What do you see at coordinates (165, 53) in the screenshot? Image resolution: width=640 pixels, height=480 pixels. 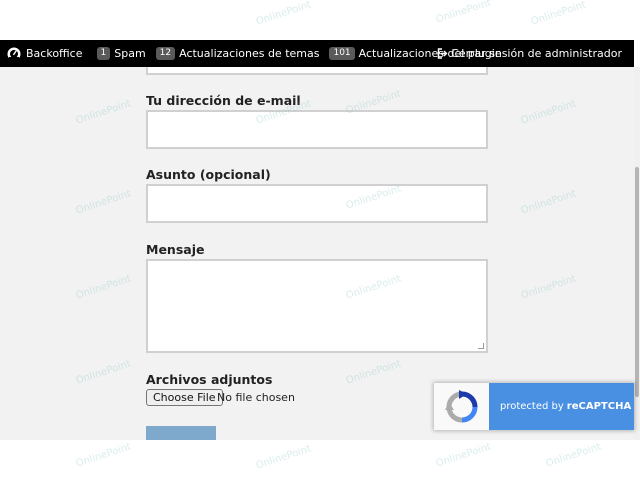 I see `theme-updates-count-badge: 12` at bounding box center [165, 53].